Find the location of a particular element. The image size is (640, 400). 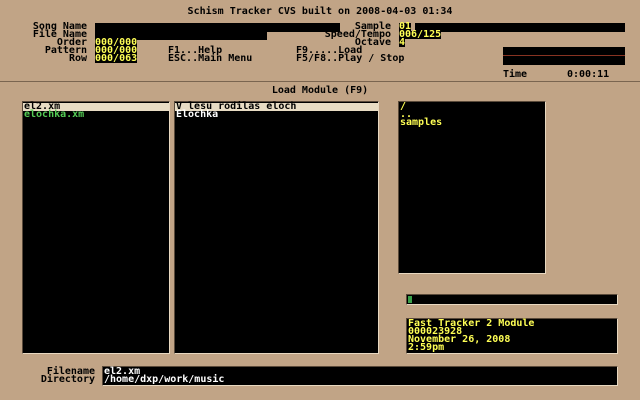

dialog-title: Load Module (F9) is located at coordinates (320, 90).